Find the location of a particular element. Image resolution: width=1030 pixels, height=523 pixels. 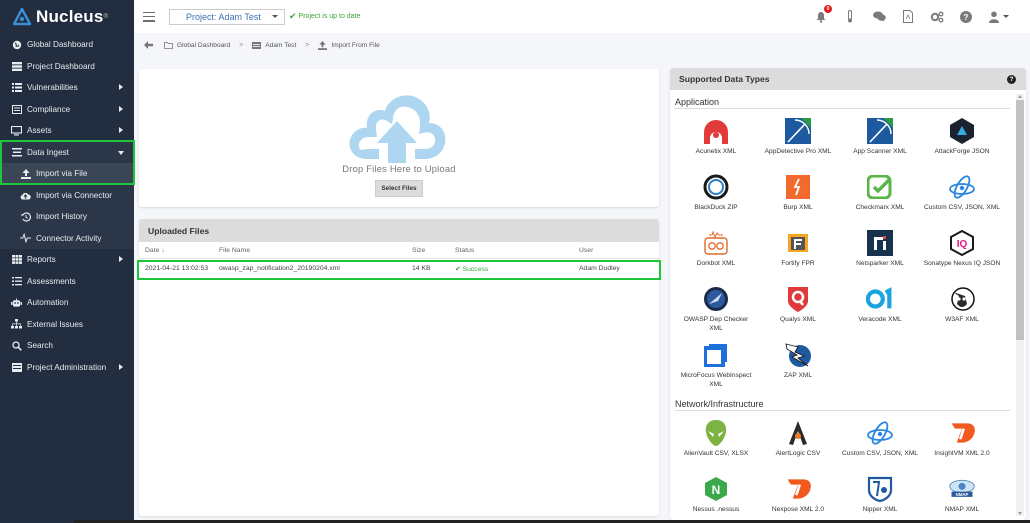

type-netsparker: Netsparker XML is located at coordinates (880, 253).